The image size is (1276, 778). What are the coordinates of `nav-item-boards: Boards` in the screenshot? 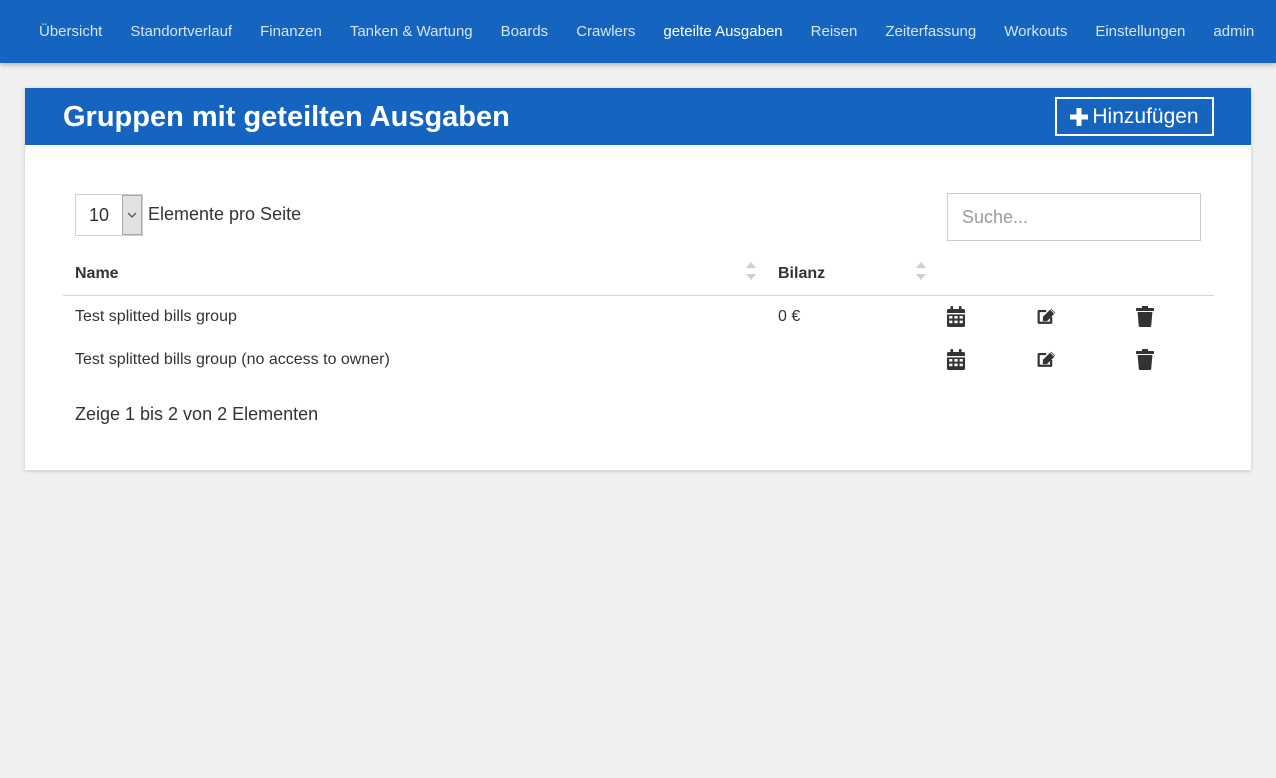 It's located at (525, 31).